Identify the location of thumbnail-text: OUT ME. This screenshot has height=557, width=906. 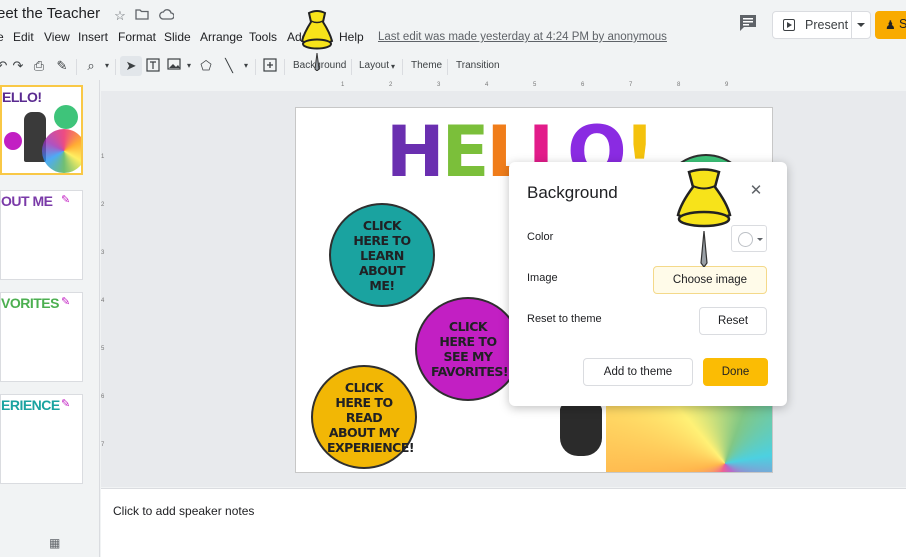
(27, 201).